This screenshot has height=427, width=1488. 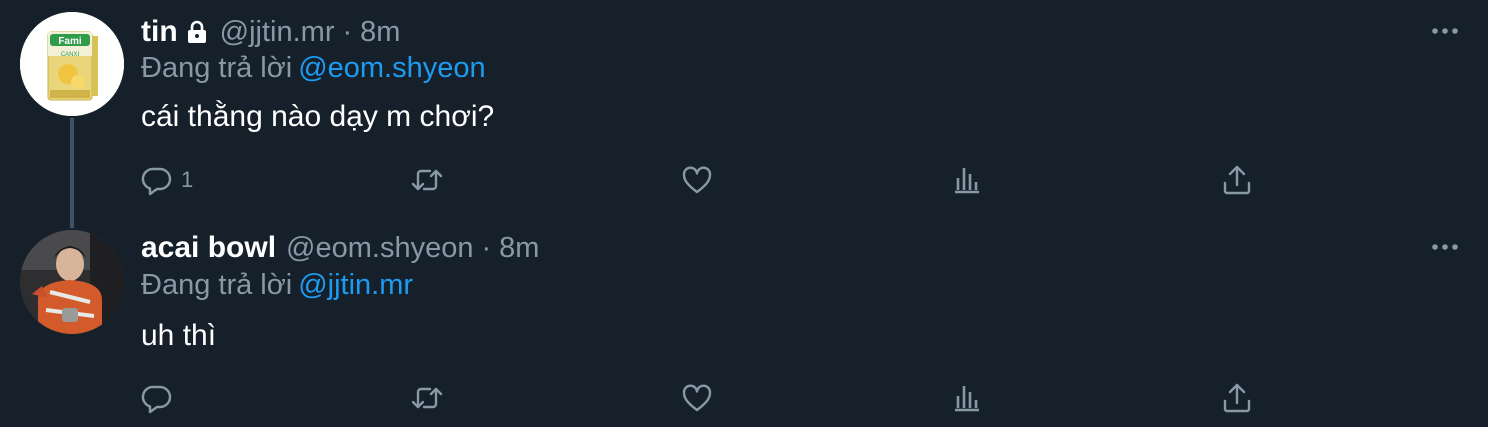 I want to click on reply-mention-link: @eom.shyeon, so click(x=391, y=68).